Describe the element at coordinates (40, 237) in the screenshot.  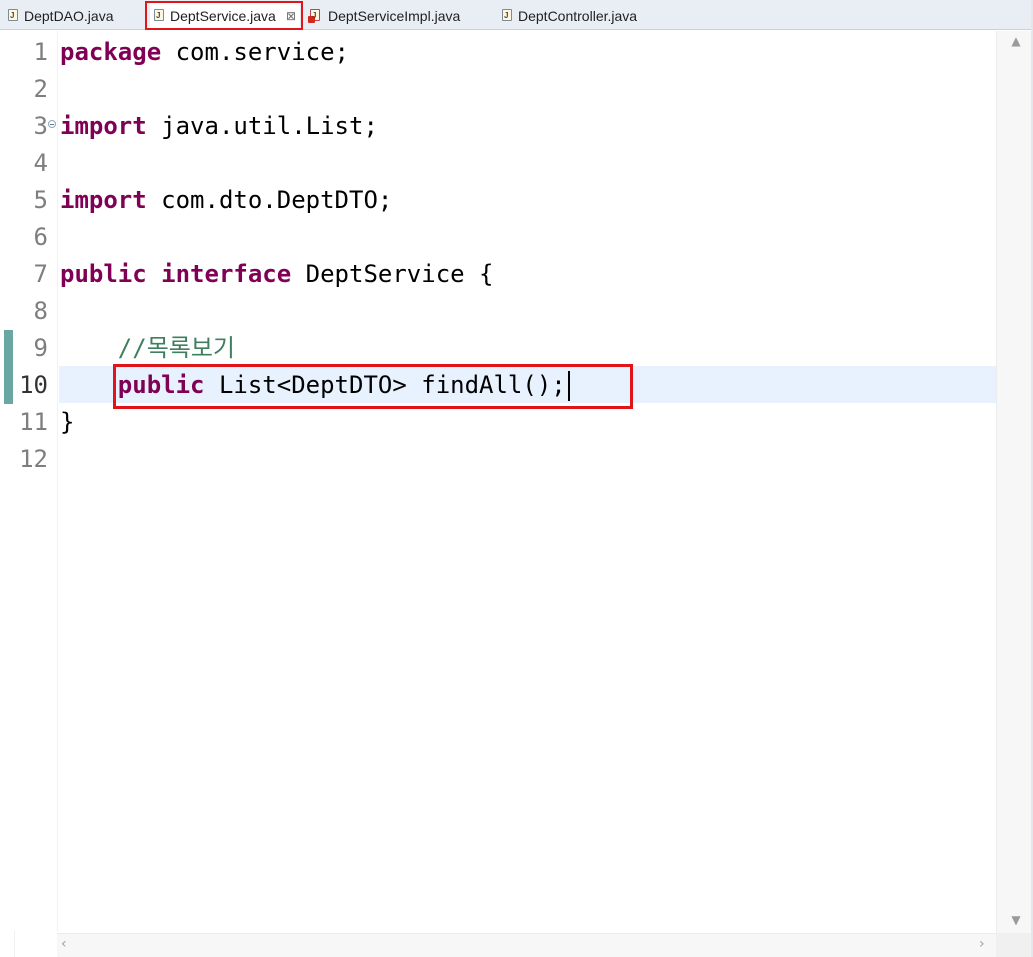
I see `line-number: 6` at that location.